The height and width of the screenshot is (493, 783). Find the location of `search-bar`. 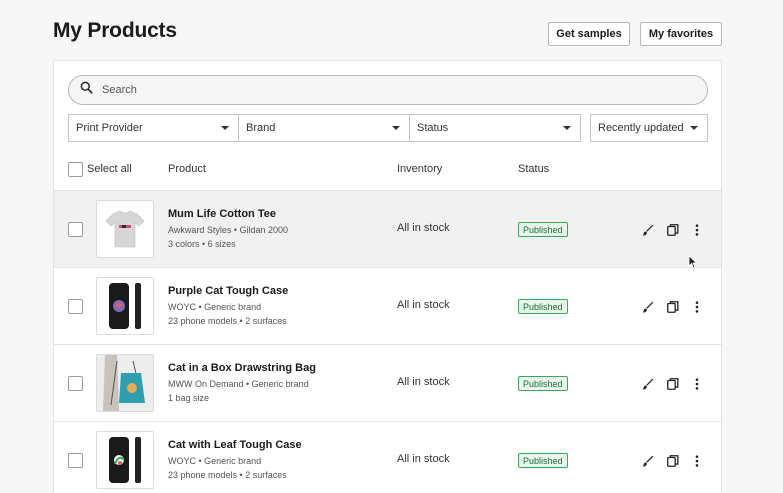

search-bar is located at coordinates (388, 90).